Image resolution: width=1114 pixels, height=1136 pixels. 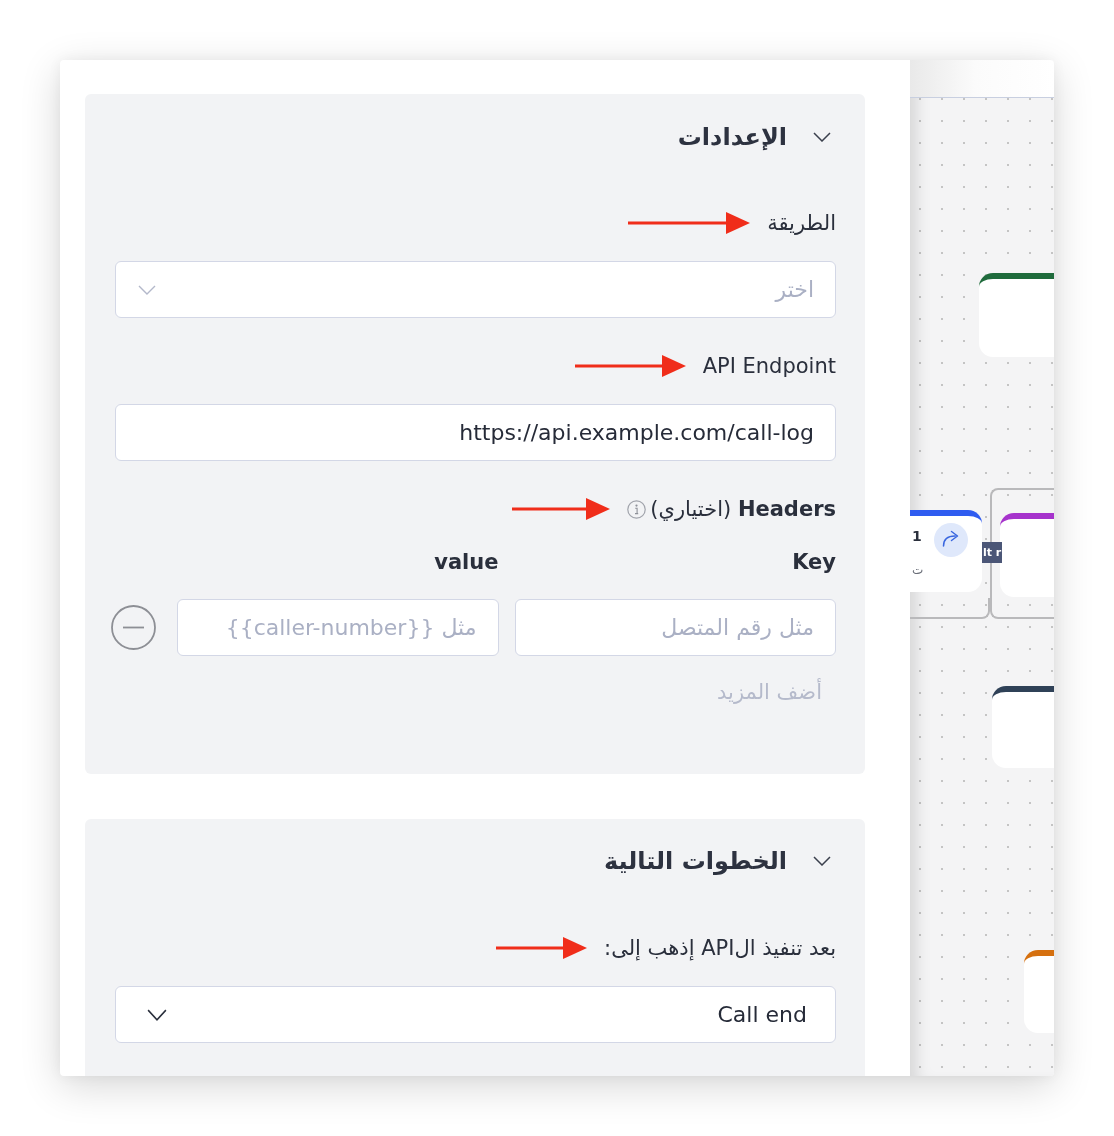 What do you see at coordinates (756, 137) in the screenshot?
I see `section-toggle: الإعدادات` at bounding box center [756, 137].